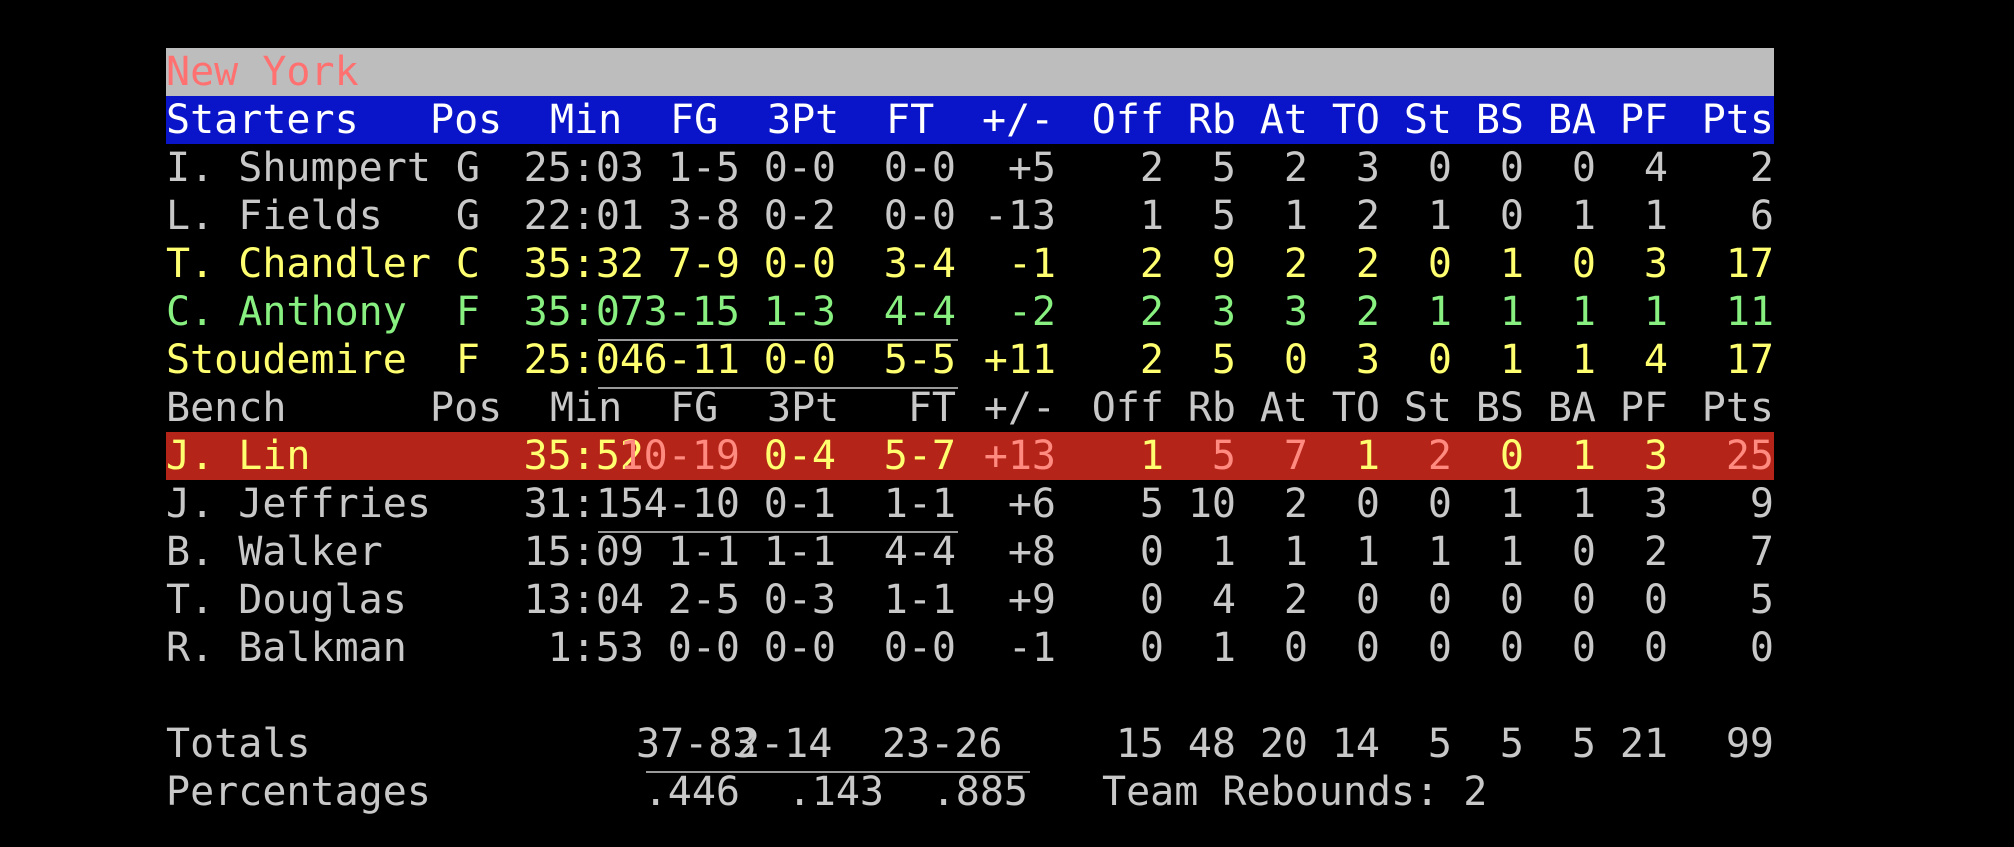  I want to click on stat-pts: 6, so click(1761, 216).